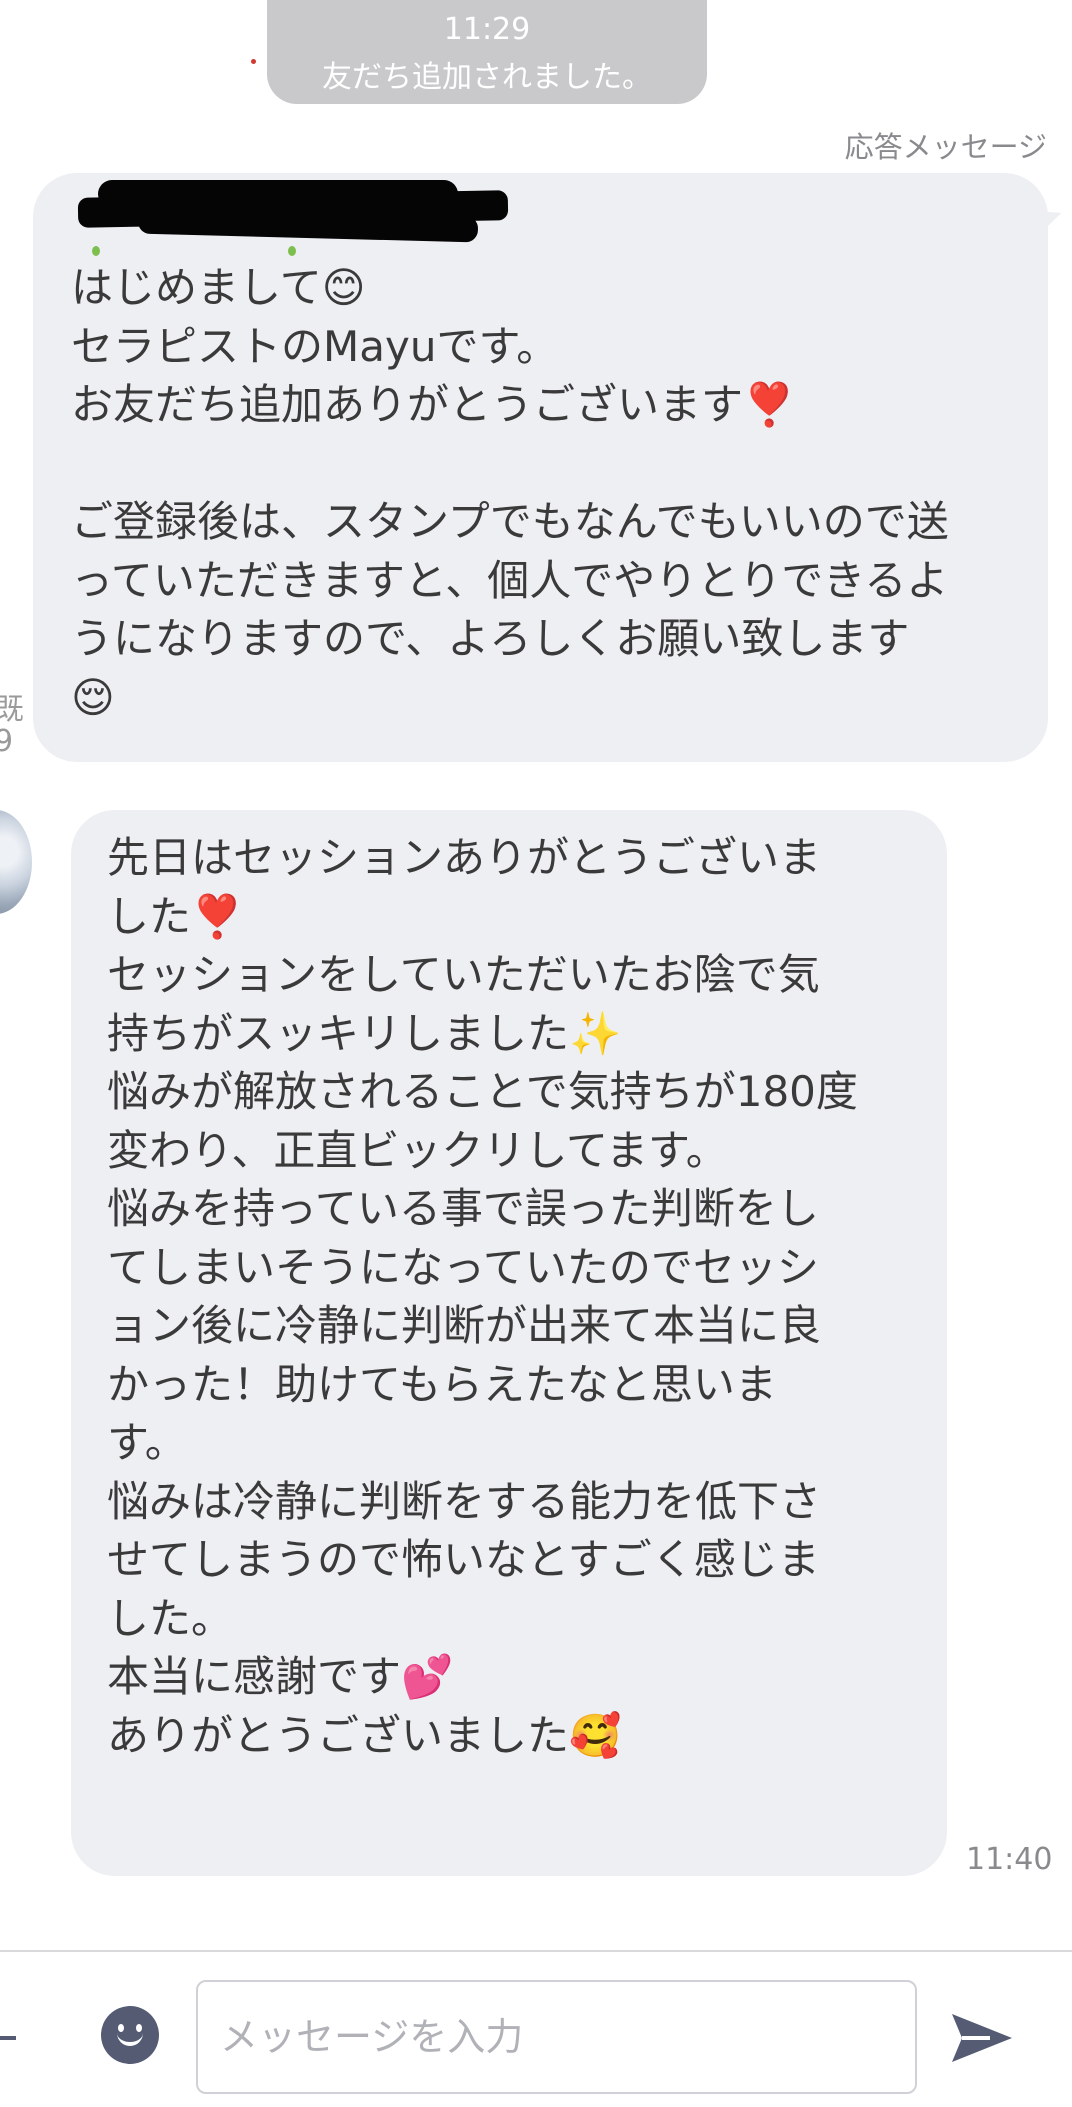 This screenshot has height=2107, width=1072. I want to click on message-line: 変わり、正直ビックリしてます。, so click(417, 1150).